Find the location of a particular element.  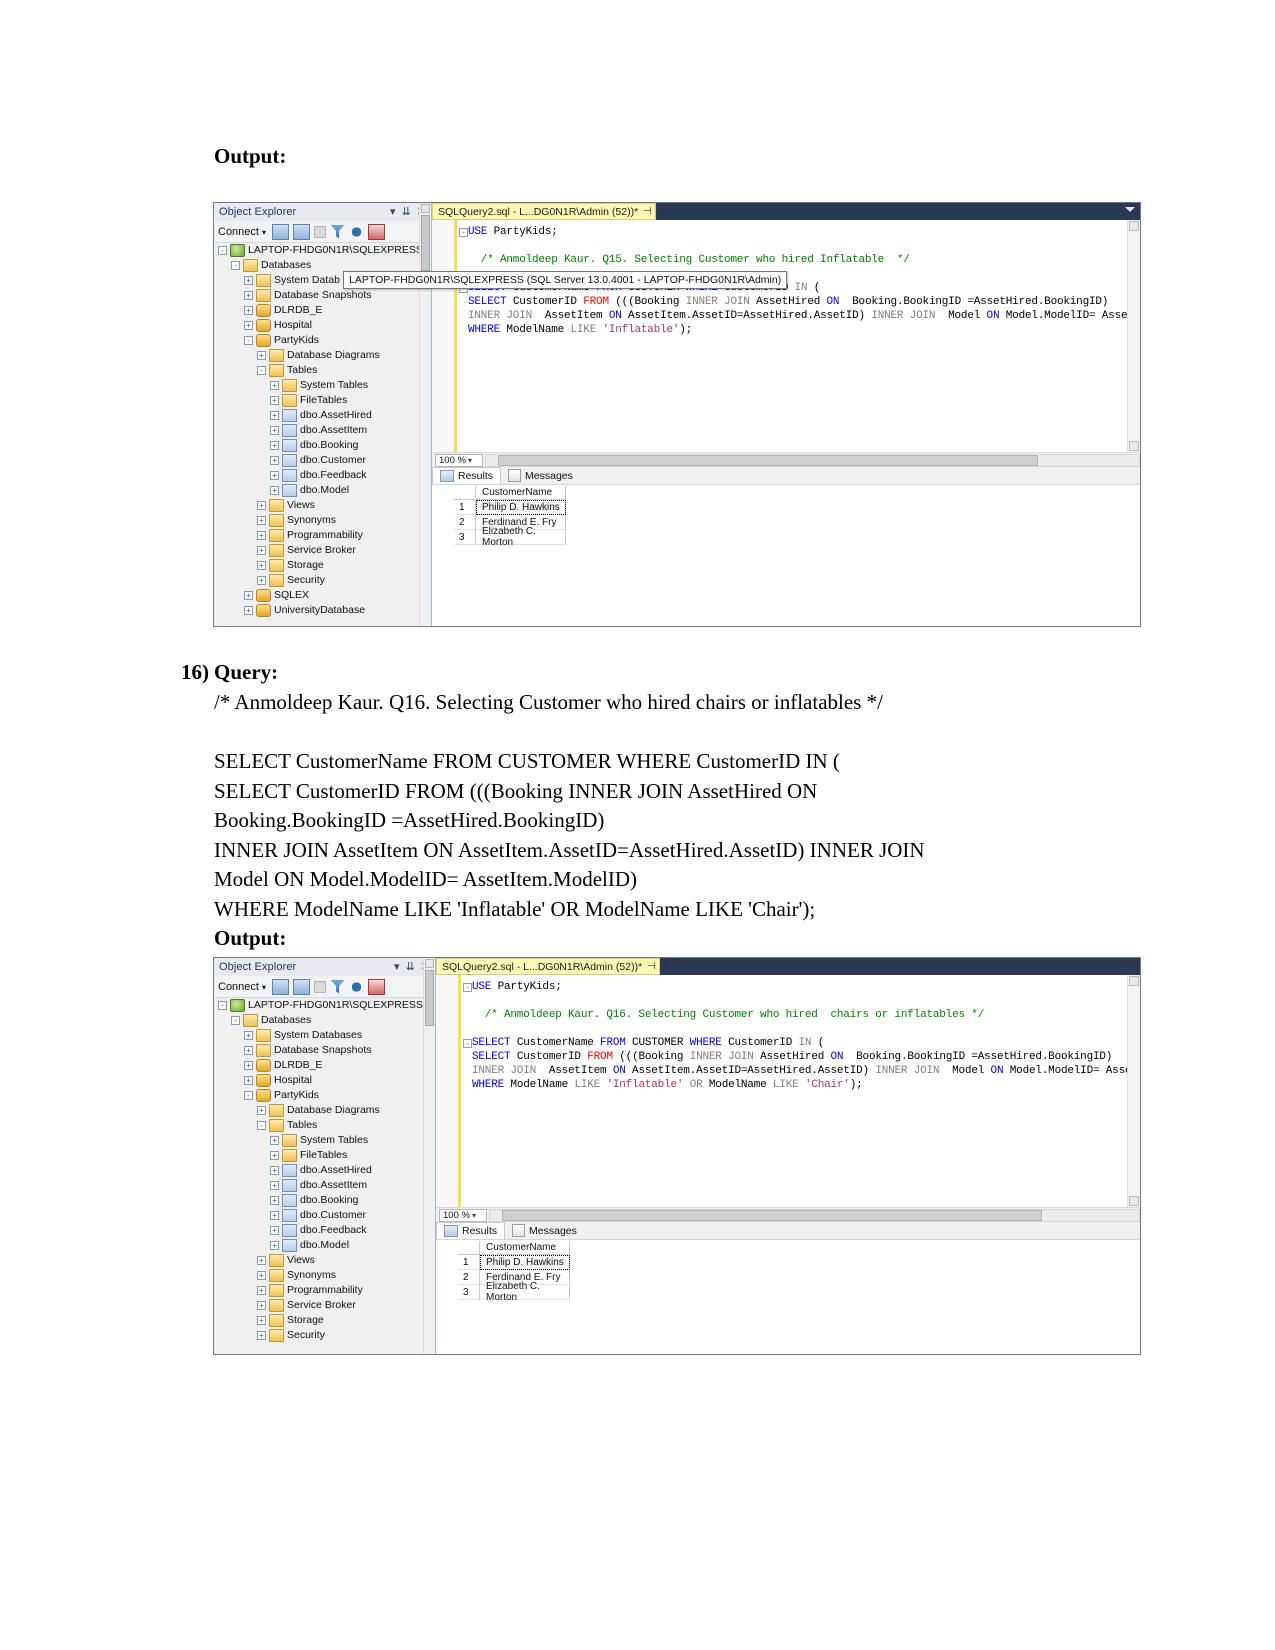

tree-node-dbo-model: + dbo.Model is located at coordinates (322, 490).